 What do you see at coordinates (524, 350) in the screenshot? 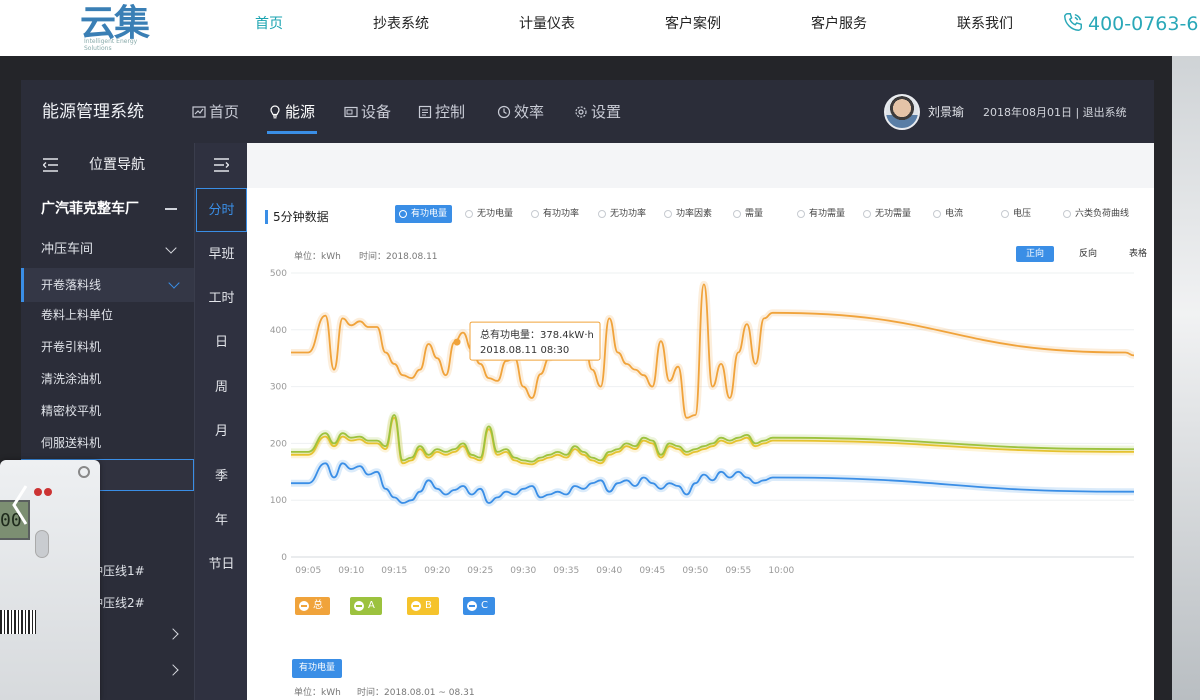
I see `tooltip-time: 2018.08.11 08:30` at bounding box center [524, 350].